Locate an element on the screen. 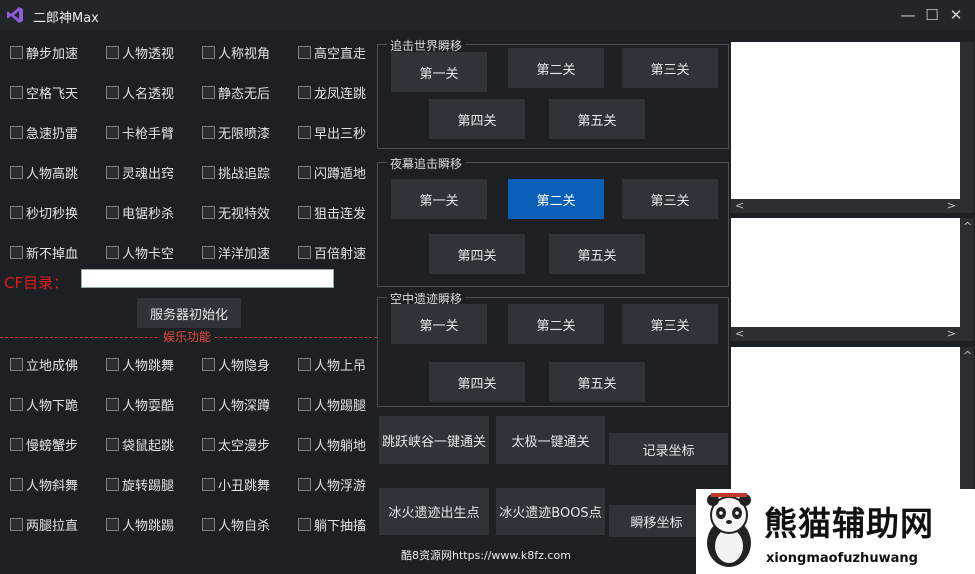  features-checkbox: 卡枪手臂 is located at coordinates (140, 132).